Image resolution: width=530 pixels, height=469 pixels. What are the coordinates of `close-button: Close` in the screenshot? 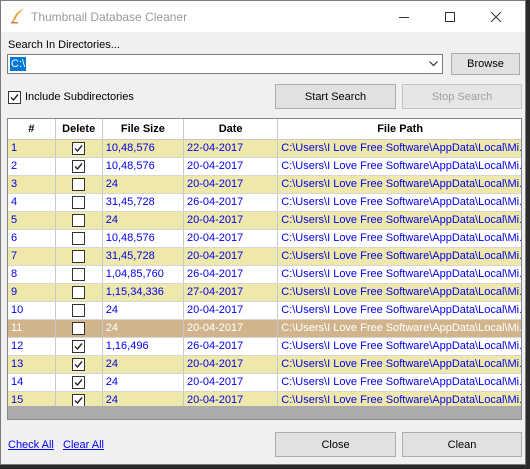 It's located at (335, 444).